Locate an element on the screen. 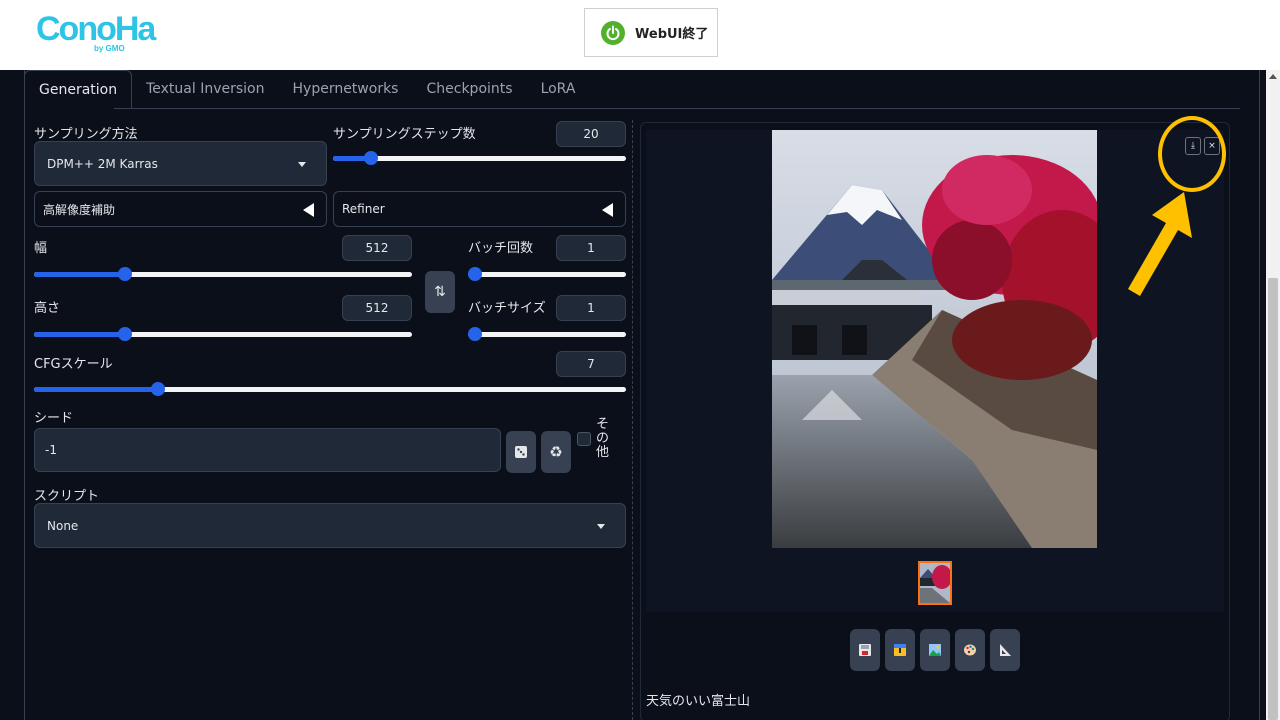 This screenshot has width=1280, height=720. hires-fix-accordion: 高解像度補助 is located at coordinates (180, 209).